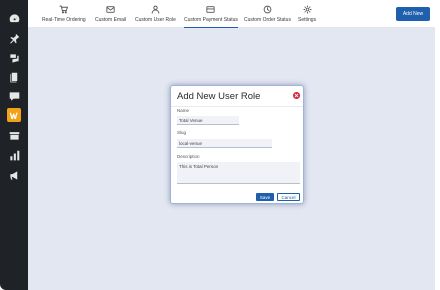 The image size is (440, 290). I want to click on add-new-button: Add New, so click(413, 14).